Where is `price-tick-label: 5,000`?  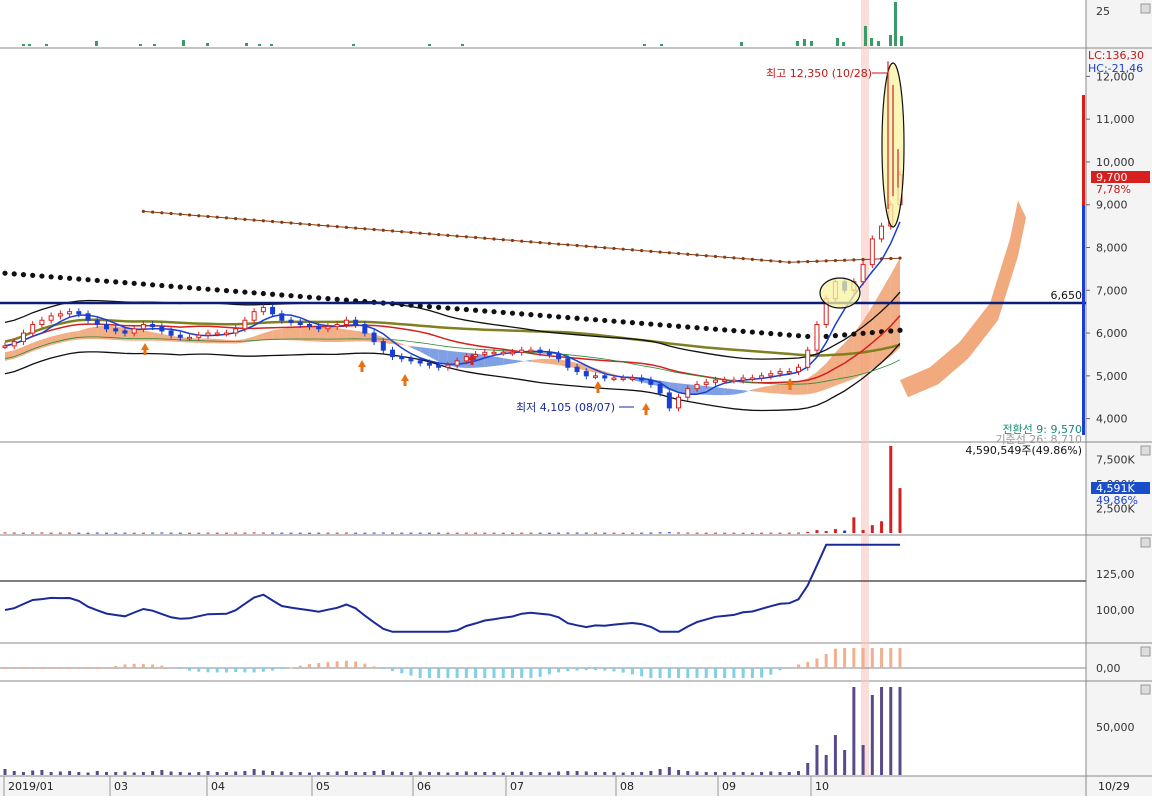
price-tick-label: 5,000 is located at coordinates (1112, 376).